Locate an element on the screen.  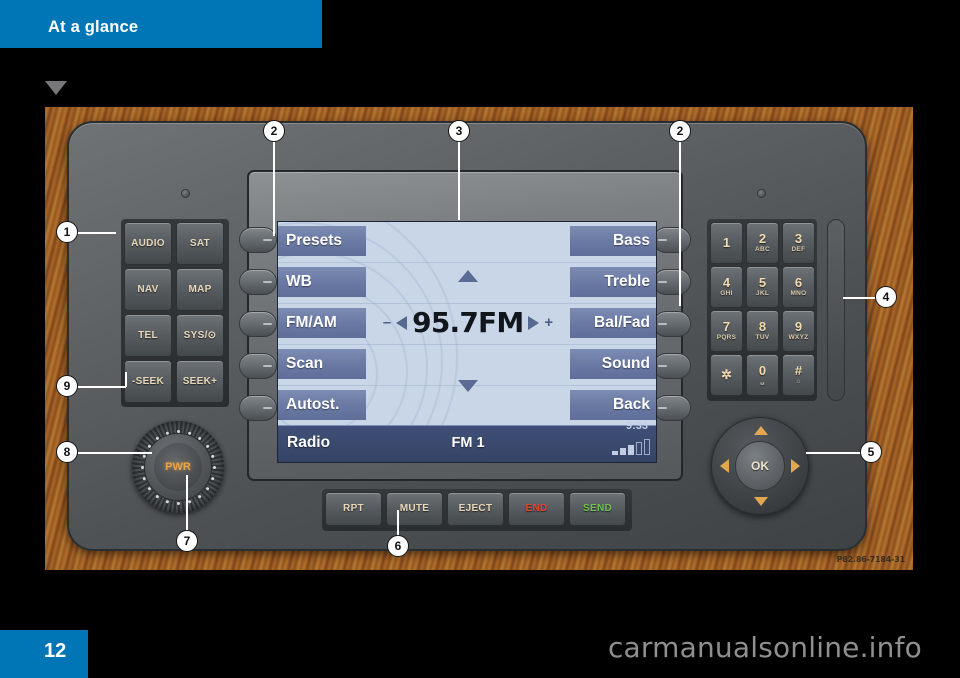
frequency-display: – 95.7FM + is located at coordinates (468, 322).